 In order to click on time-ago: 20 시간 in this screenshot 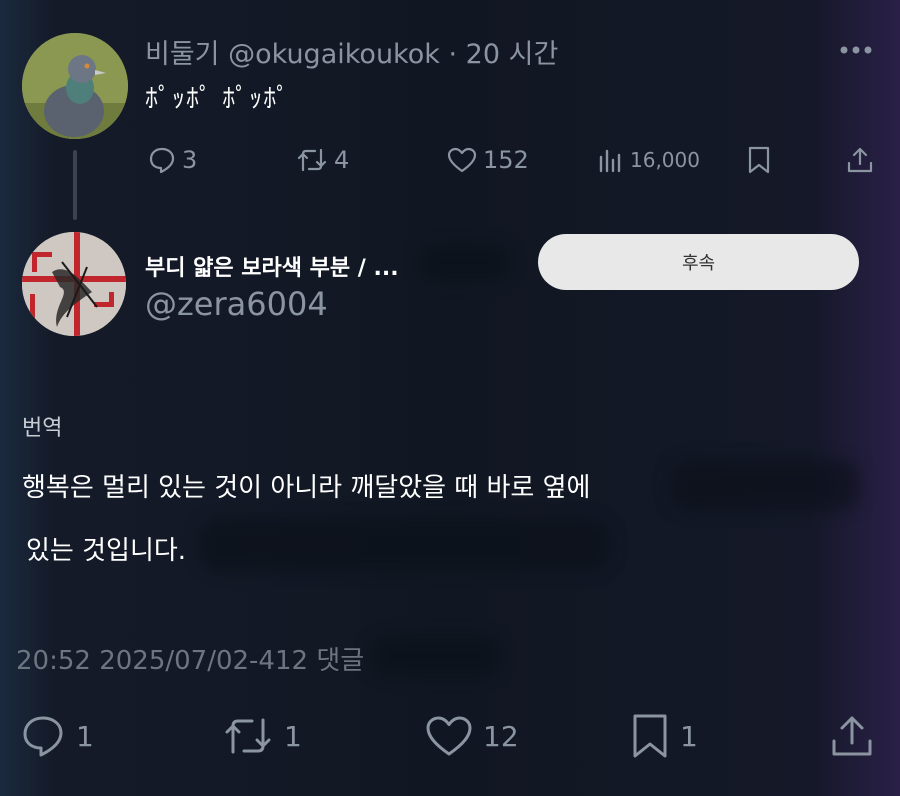, I will do `click(512, 54)`.